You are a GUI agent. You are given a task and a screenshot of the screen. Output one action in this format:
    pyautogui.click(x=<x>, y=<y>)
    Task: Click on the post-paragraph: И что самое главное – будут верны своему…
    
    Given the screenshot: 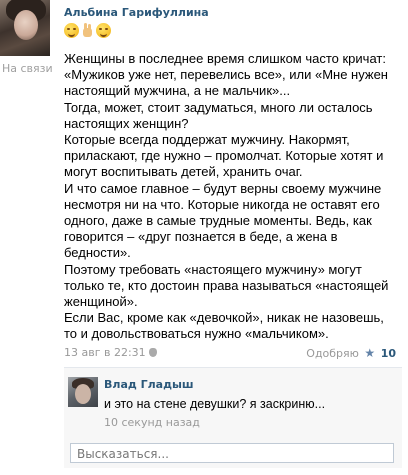 What is the action you would take?
    pyautogui.click(x=223, y=220)
    